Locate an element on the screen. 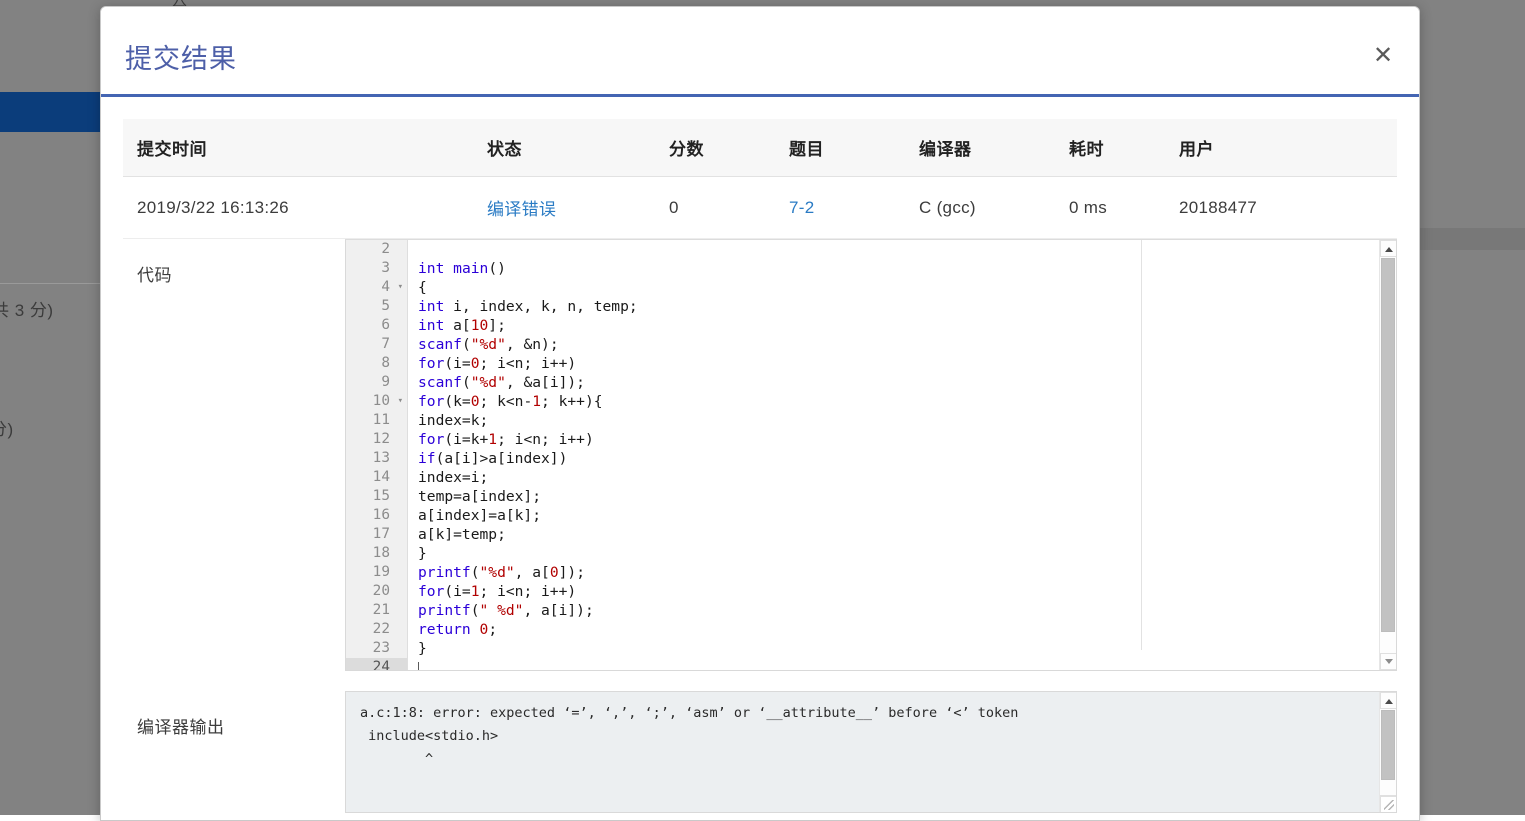  code-line: a[k]=temp; is located at coordinates (907, 534).